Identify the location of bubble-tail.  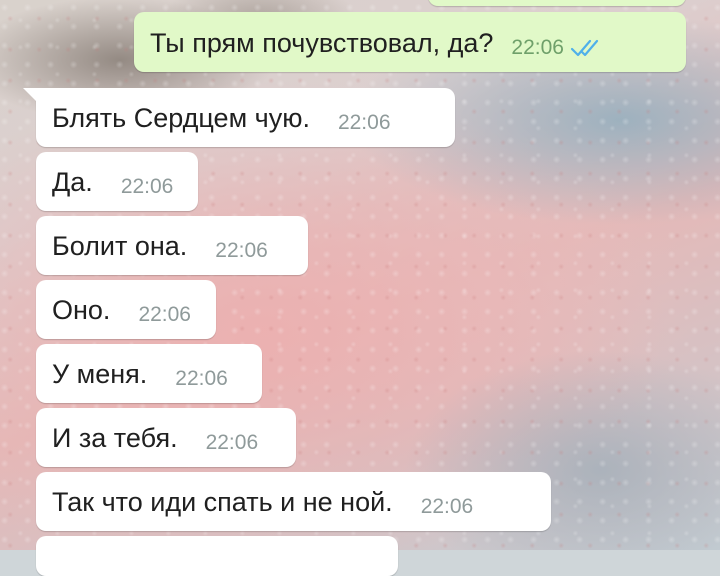
(31, 96).